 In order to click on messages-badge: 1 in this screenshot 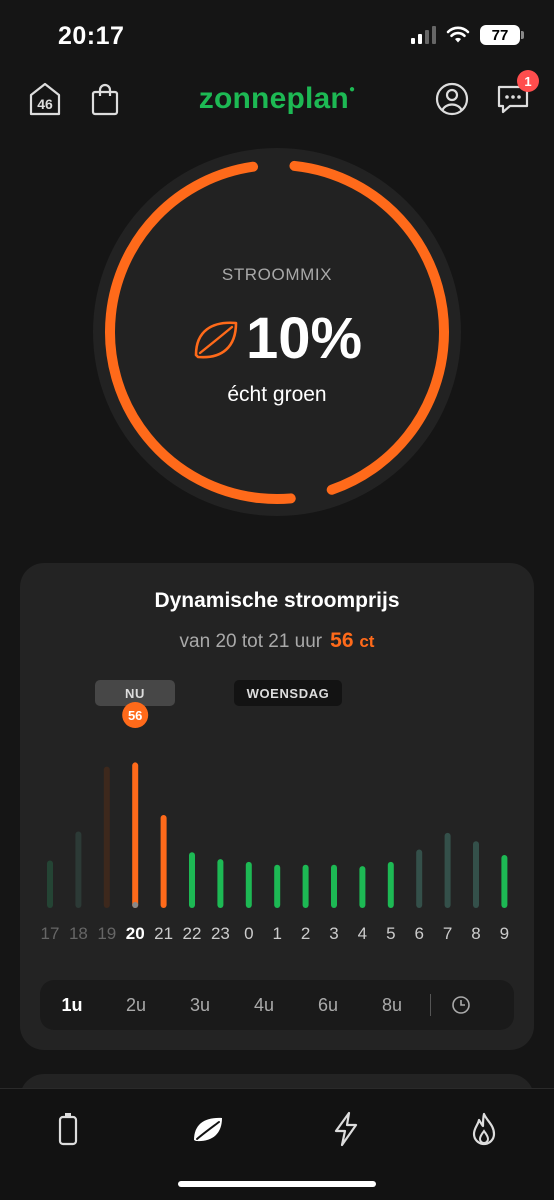, I will do `click(528, 81)`.